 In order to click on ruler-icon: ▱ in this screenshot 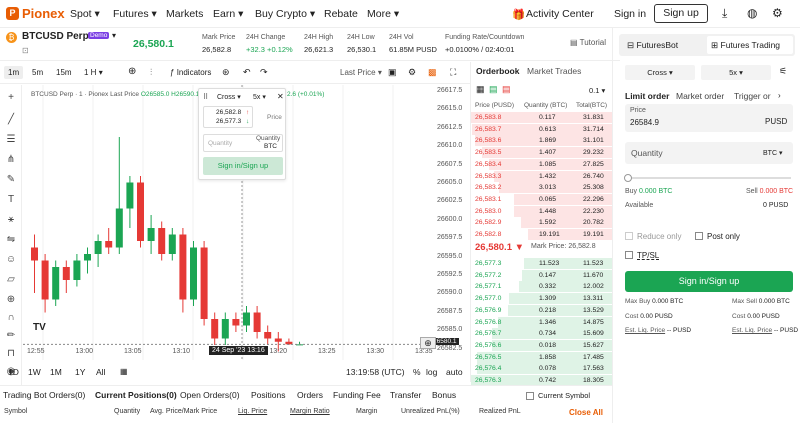, I will do `click(11, 280)`.